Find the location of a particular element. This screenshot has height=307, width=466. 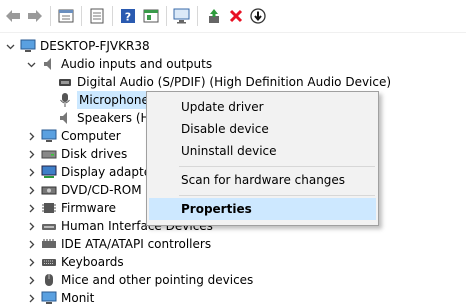

tree-category-computer: Computer is located at coordinates (73, 136).